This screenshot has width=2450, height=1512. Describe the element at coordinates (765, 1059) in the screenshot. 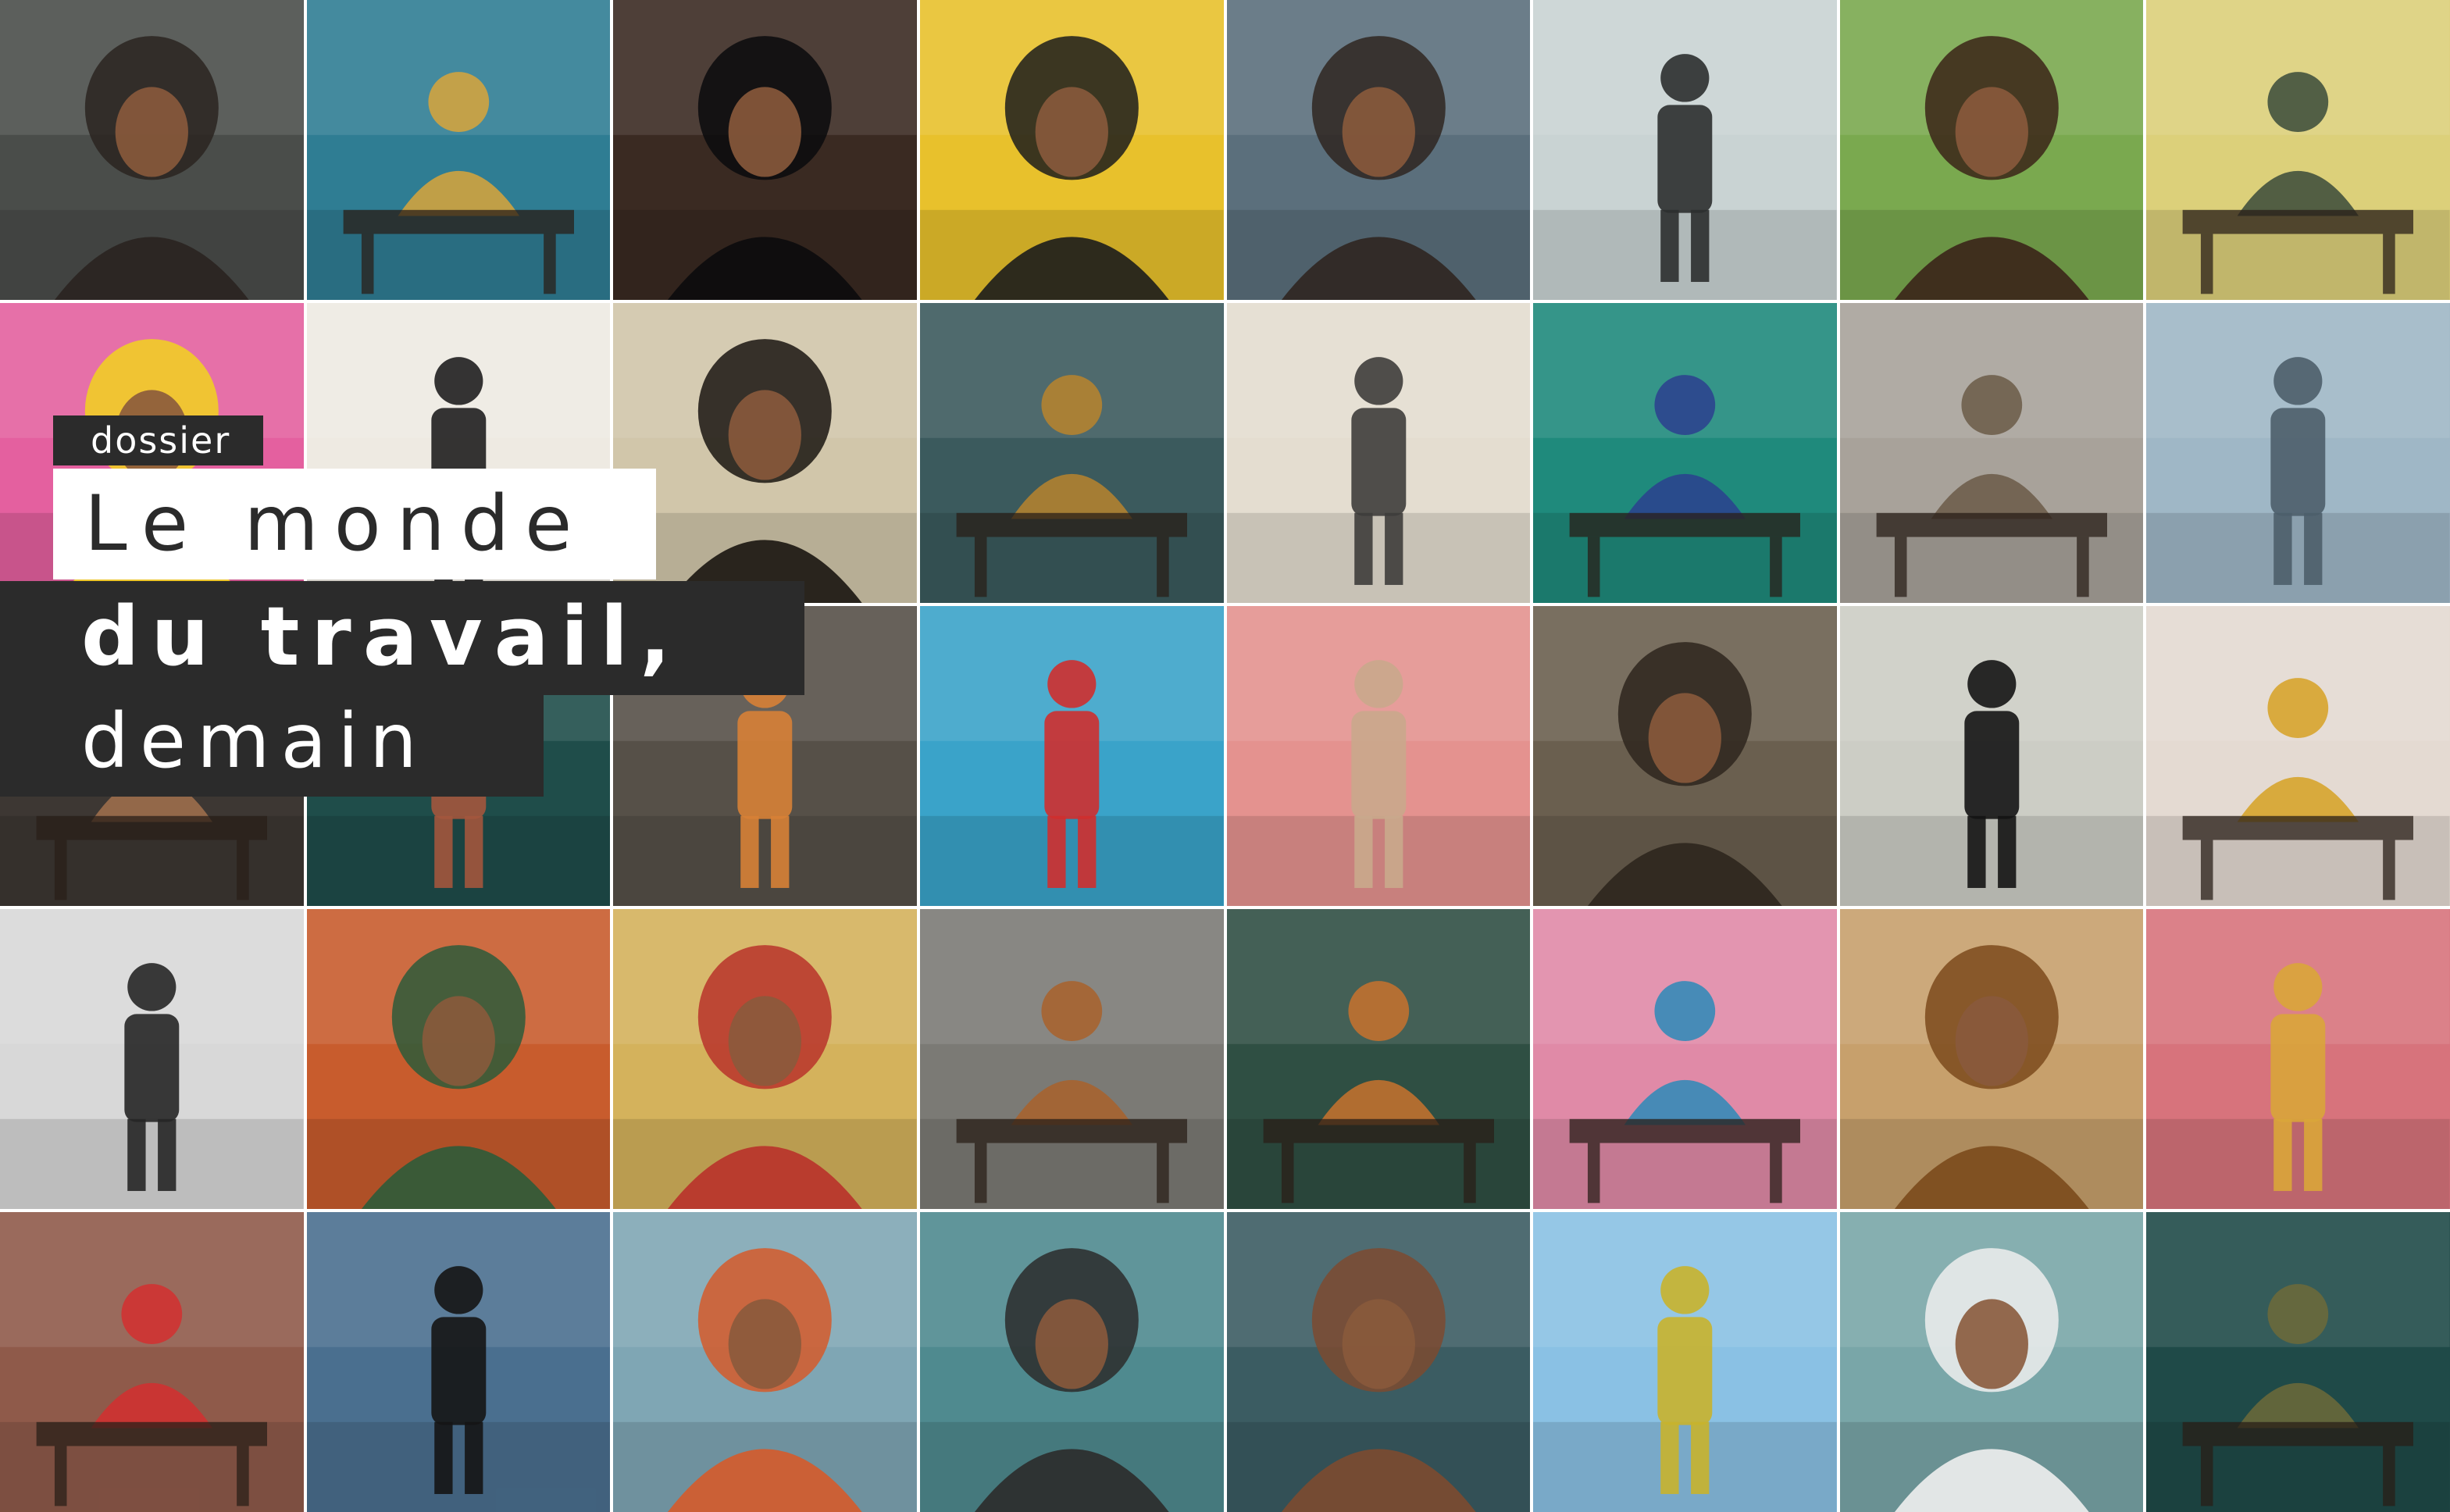

I see `tile-woman-red-blouse-landscape` at that location.